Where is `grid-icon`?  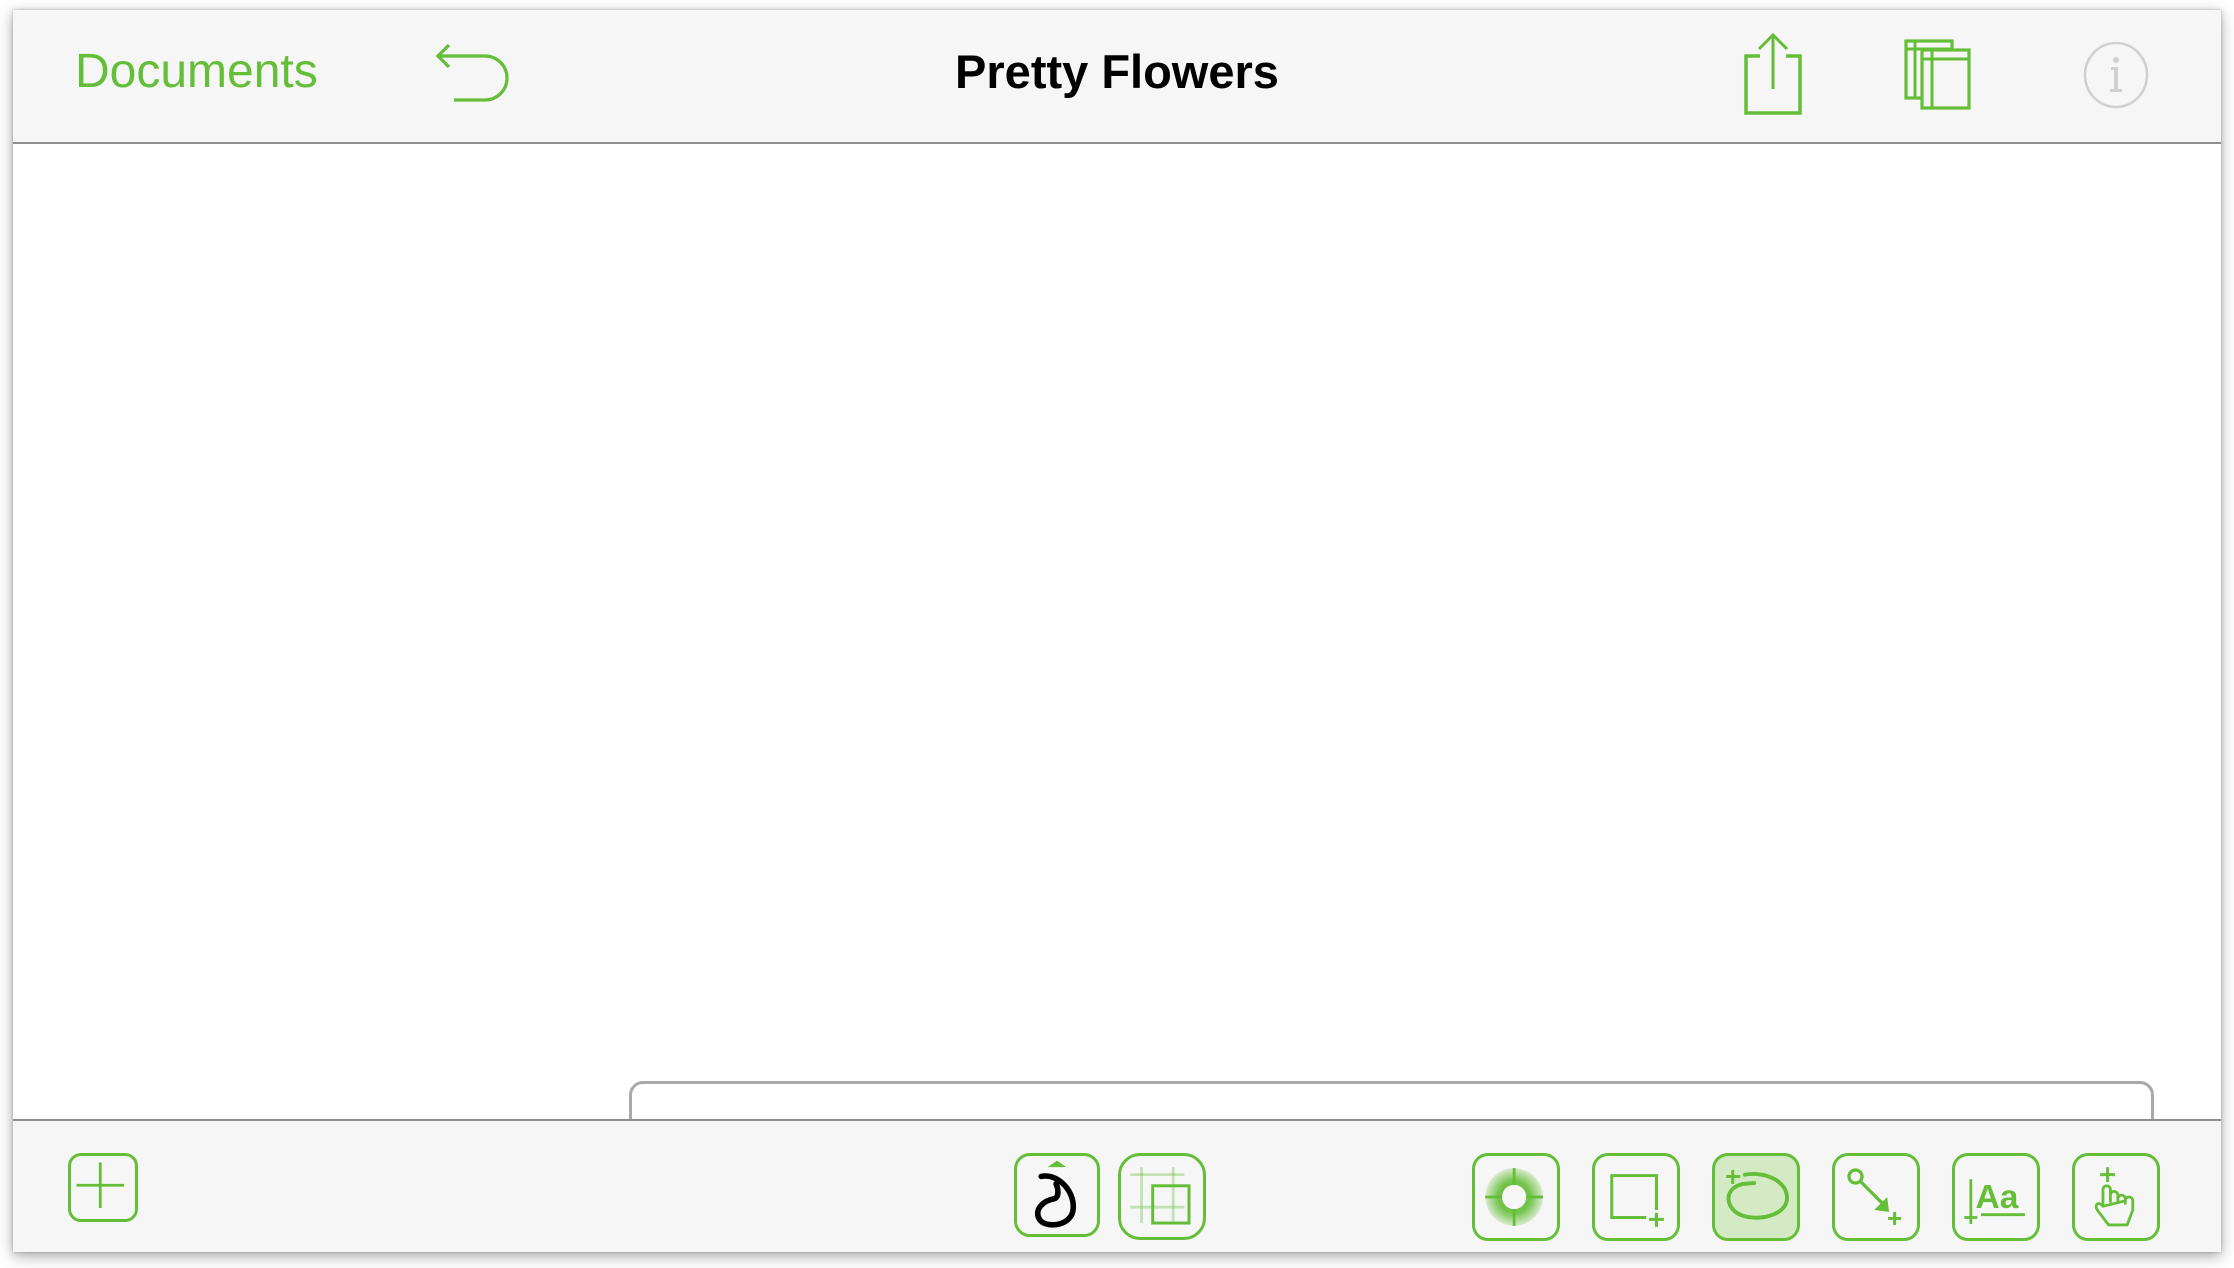
grid-icon is located at coordinates (1160, 1196).